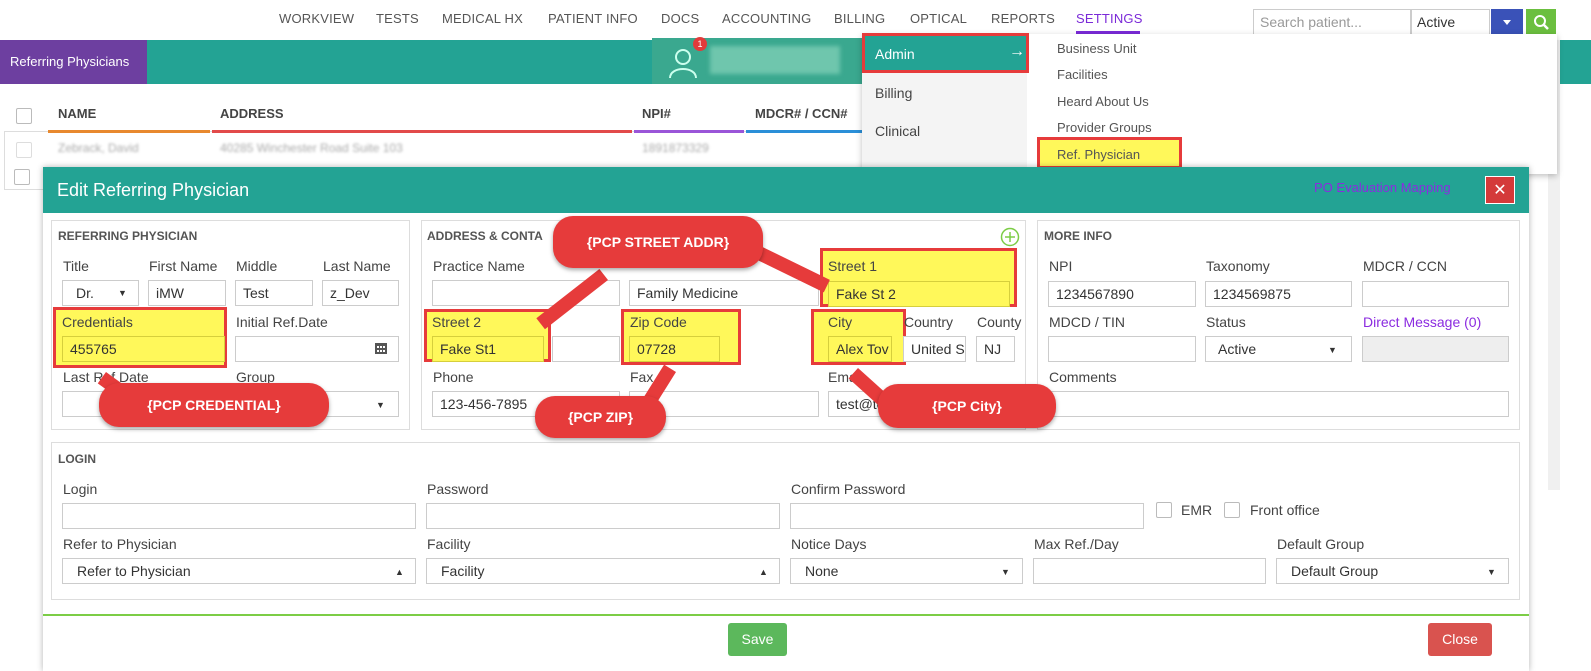 Image resolution: width=1591 pixels, height=671 pixels. I want to click on refer-to-physician-select: Refer to Physician, so click(239, 571).